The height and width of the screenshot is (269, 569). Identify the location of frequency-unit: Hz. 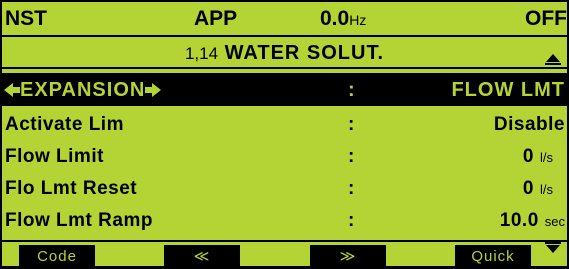
(358, 20).